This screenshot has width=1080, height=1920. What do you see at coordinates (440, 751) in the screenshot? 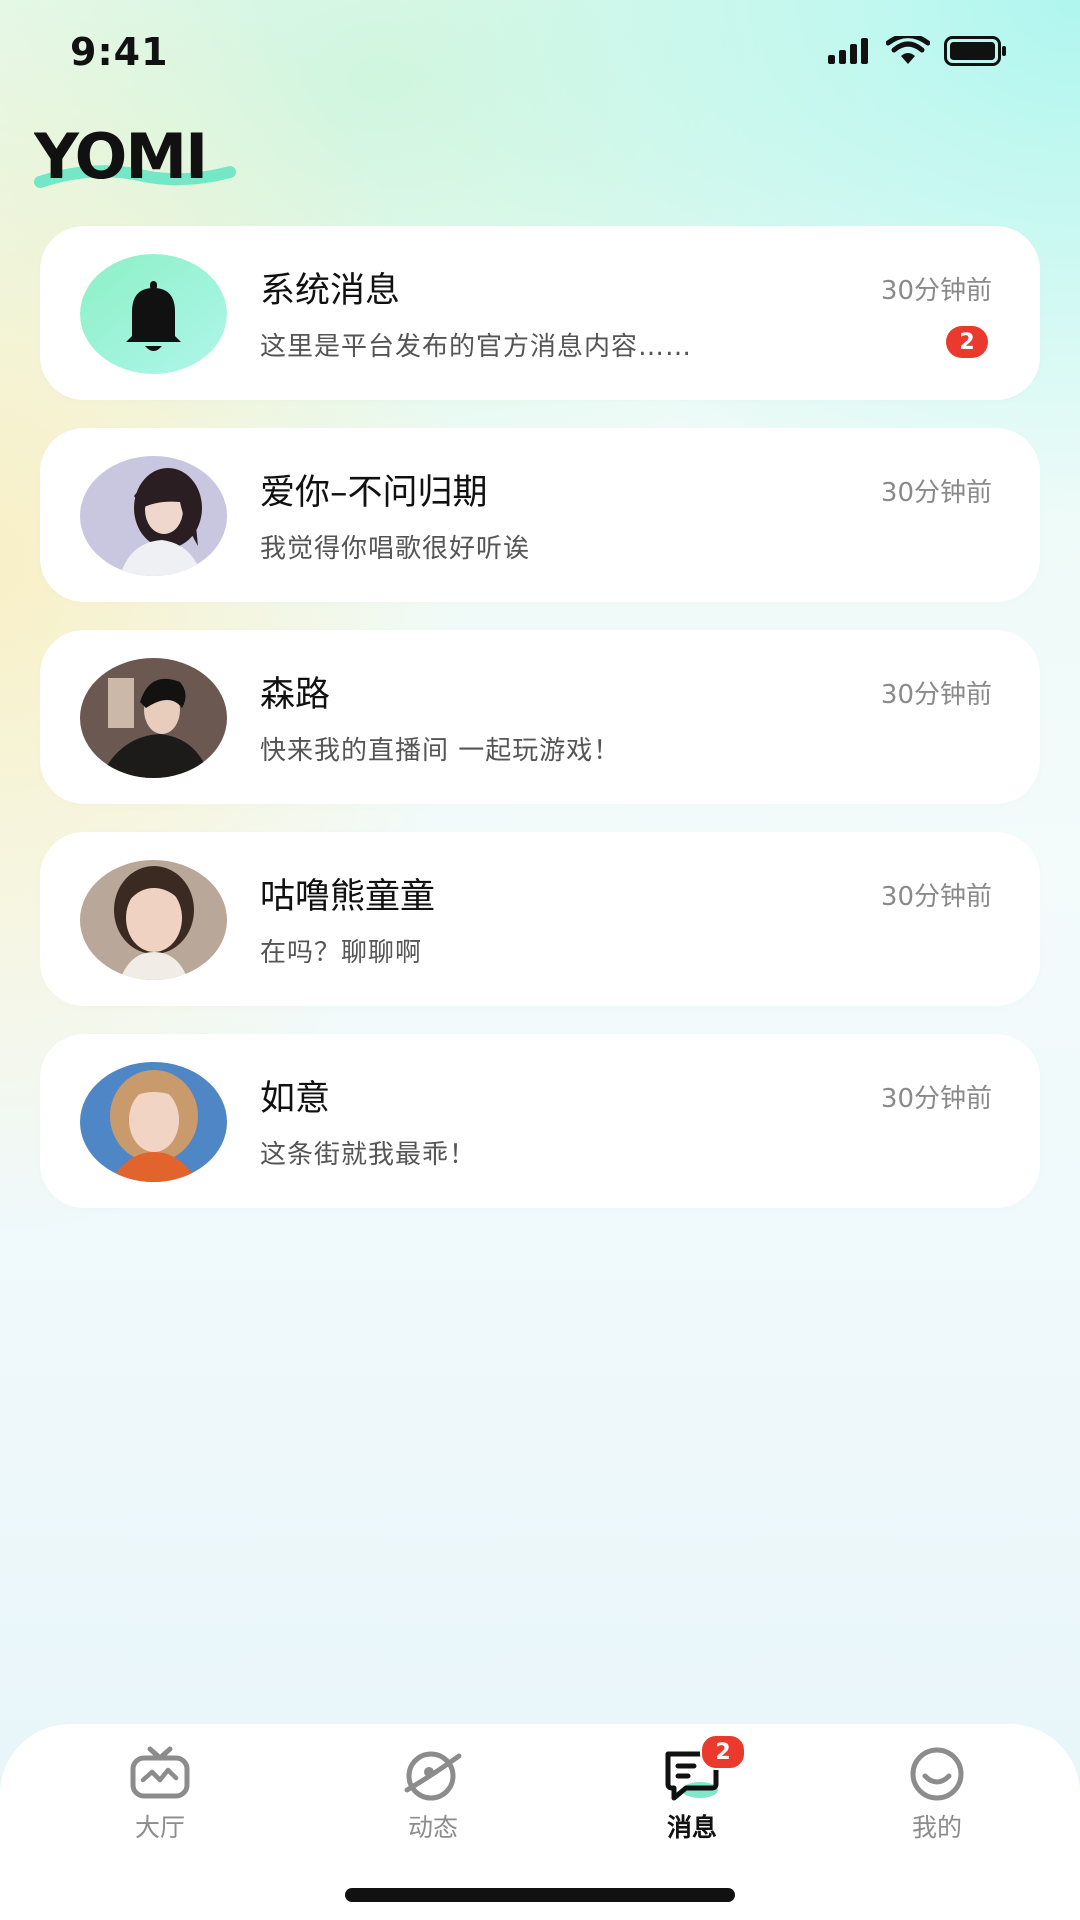
I see `message-preview: 快来我的直播间 一起玩游戏！` at bounding box center [440, 751].